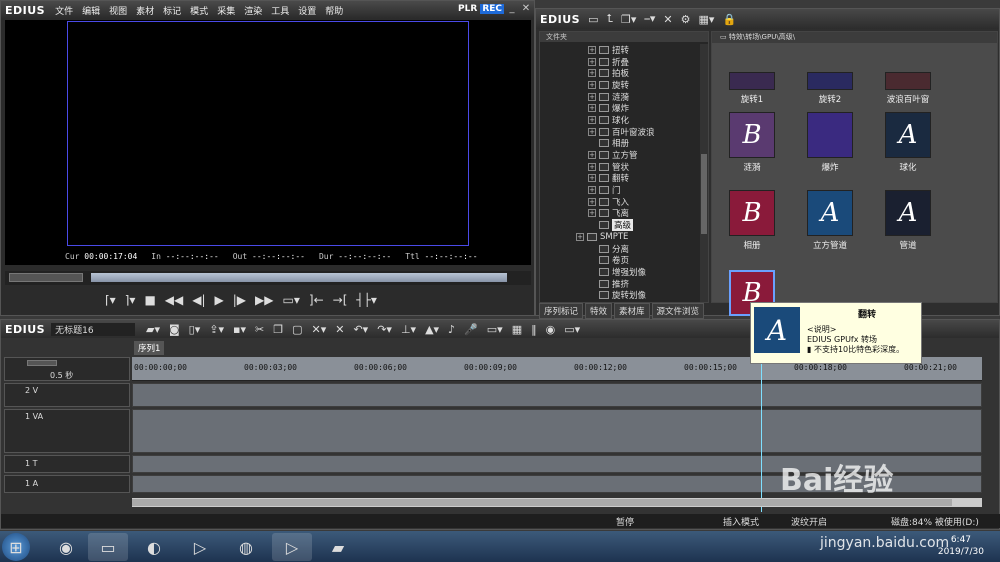 This screenshot has width=1000, height=562. I want to click on track-lane-2v, so click(557, 395).